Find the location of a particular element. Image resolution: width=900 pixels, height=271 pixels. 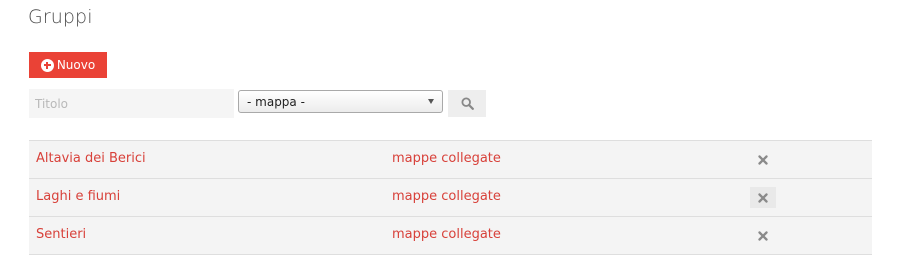

search-button is located at coordinates (467, 103).